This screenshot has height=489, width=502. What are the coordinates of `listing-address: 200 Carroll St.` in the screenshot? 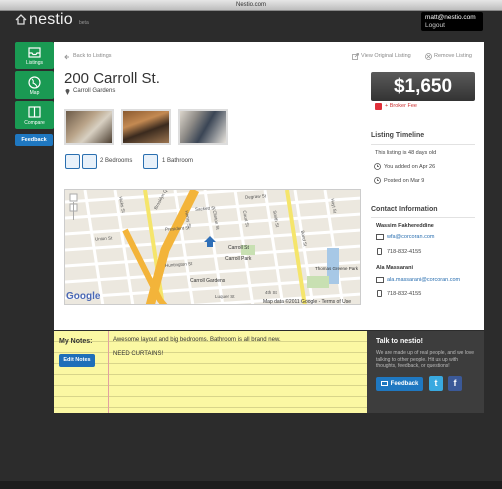 It's located at (112, 78).